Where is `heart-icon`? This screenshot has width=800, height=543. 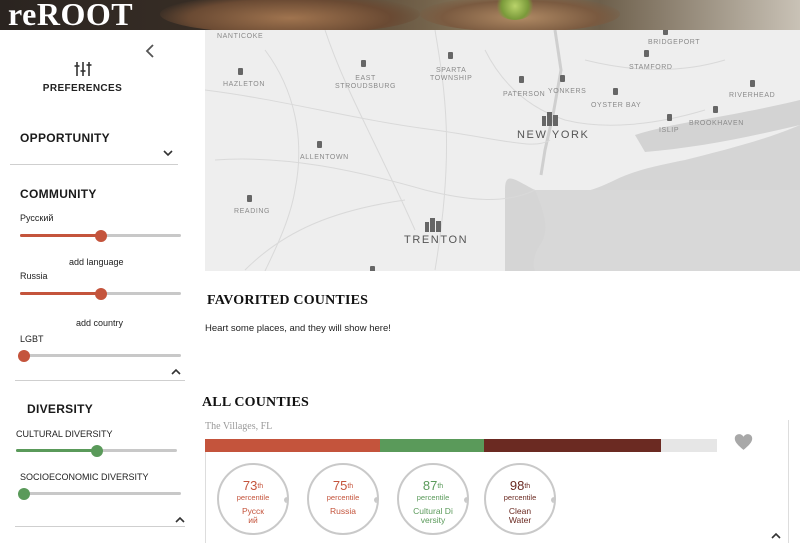 heart-icon is located at coordinates (743, 442).